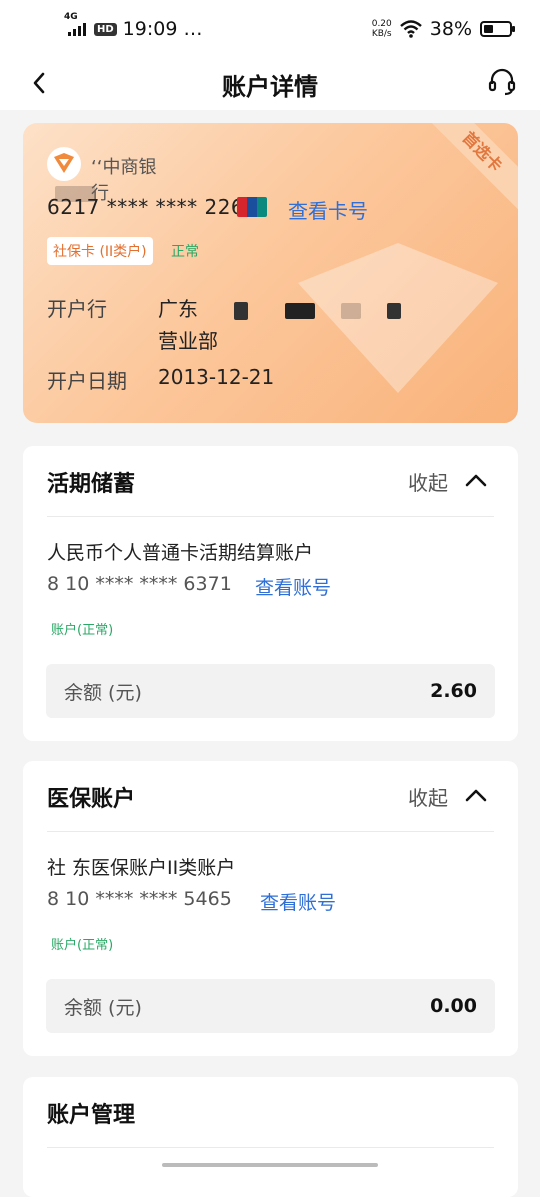  What do you see at coordinates (428, 481) in the screenshot?
I see `savings-collapse-button: 收起` at bounding box center [428, 481].